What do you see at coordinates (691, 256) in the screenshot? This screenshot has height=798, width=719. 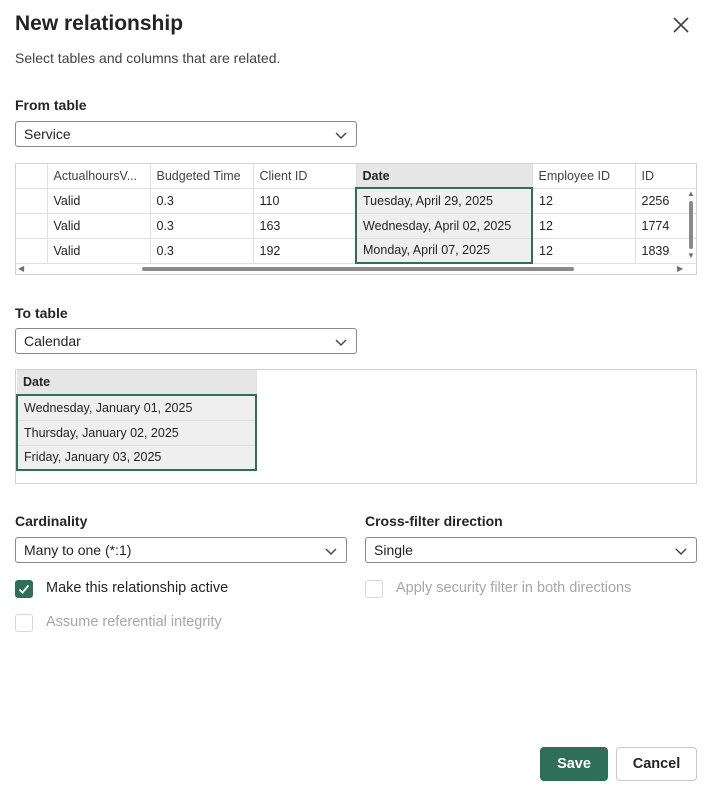 I see `scroll-down-arrow-icon: ▼` at bounding box center [691, 256].